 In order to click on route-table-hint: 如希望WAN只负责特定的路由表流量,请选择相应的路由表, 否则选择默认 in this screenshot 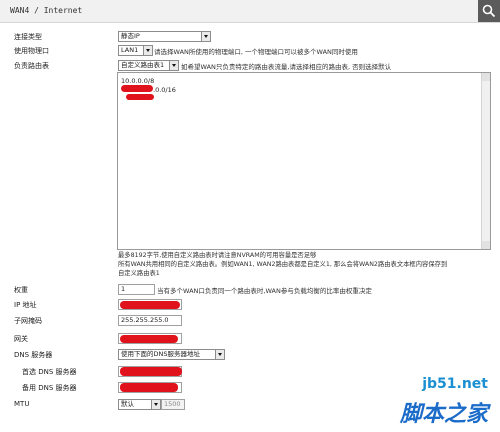, I will do `click(286, 67)`.